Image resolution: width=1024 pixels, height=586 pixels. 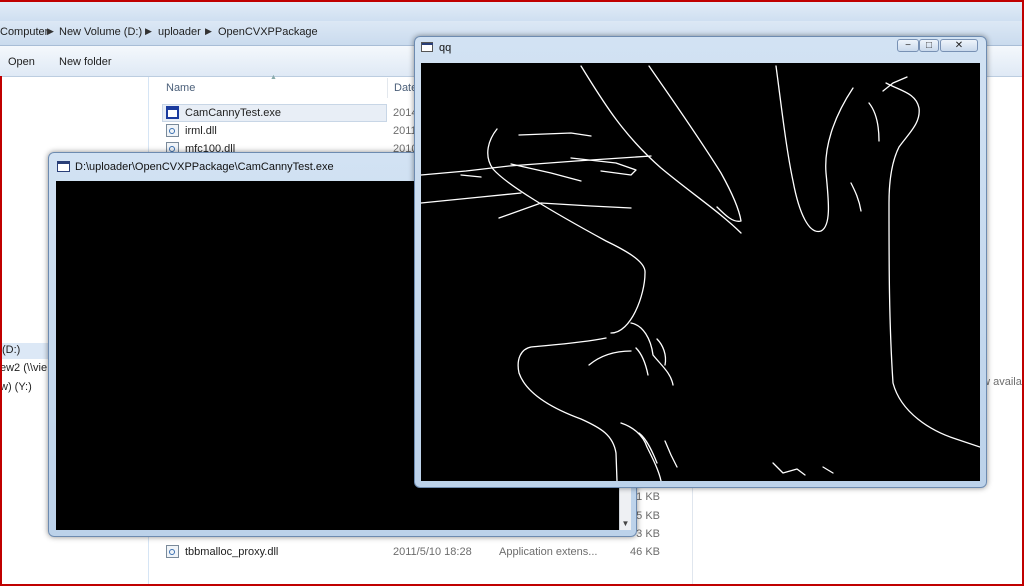 I want to click on exe-icon, so click(x=172, y=112).